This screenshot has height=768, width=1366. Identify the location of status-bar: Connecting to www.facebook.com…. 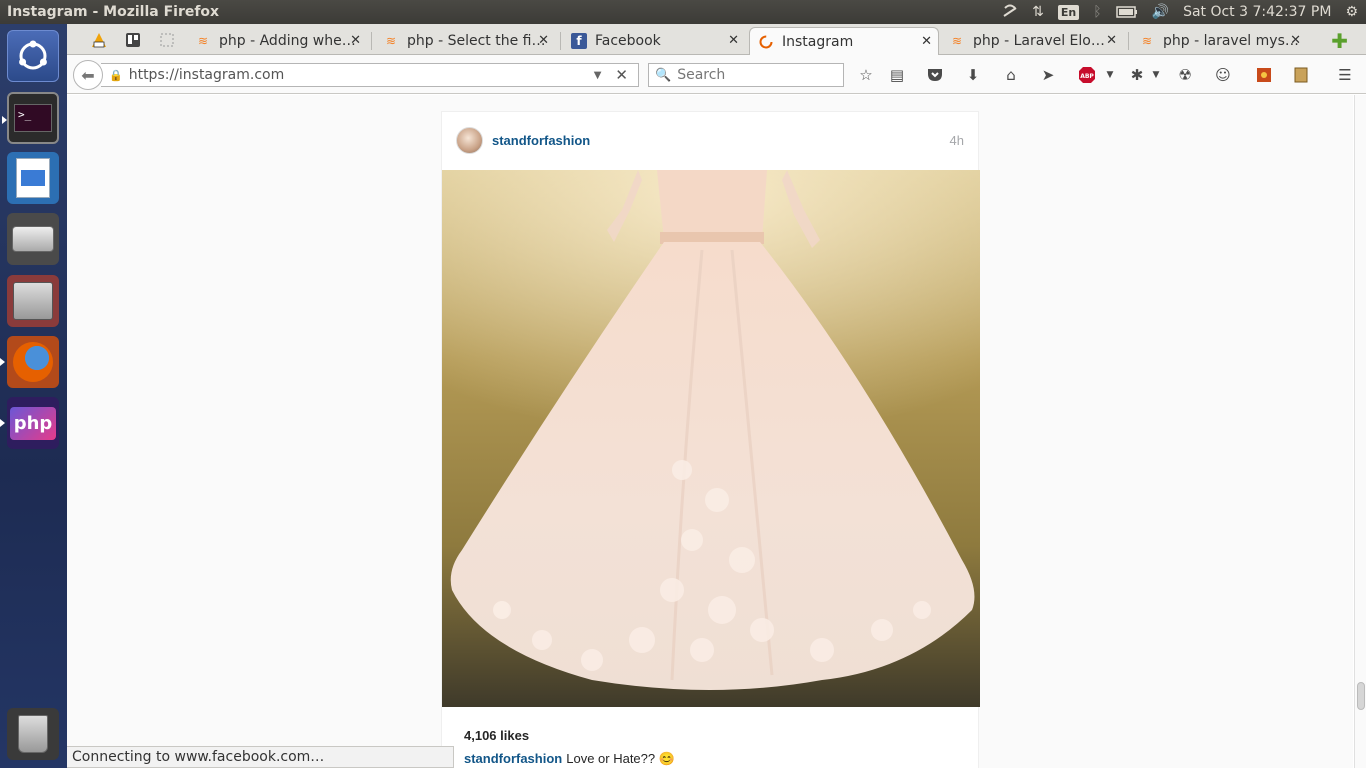
(260, 757).